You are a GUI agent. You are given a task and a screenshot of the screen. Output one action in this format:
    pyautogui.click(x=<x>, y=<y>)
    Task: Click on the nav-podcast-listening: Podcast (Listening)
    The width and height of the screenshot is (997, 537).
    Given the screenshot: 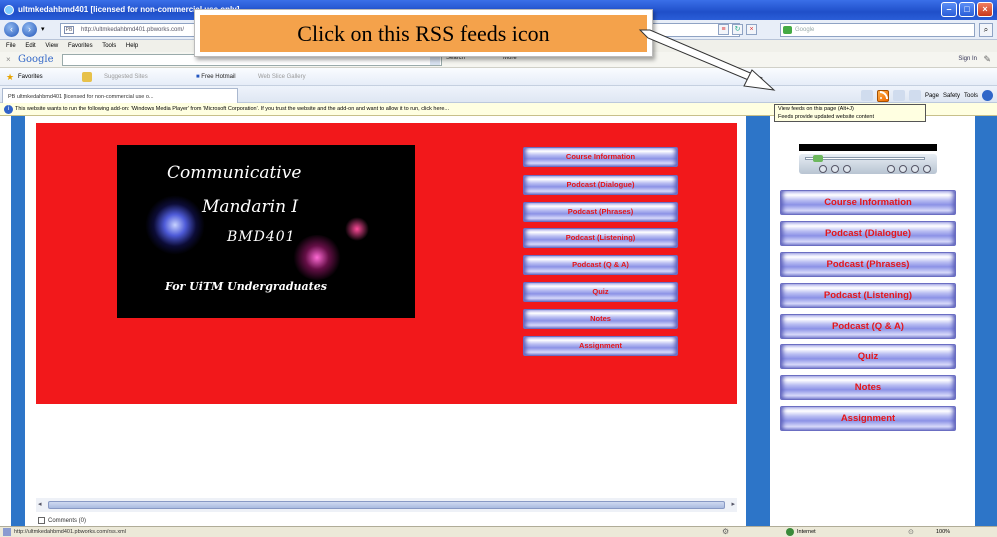 What is the action you would take?
    pyautogui.click(x=600, y=238)
    